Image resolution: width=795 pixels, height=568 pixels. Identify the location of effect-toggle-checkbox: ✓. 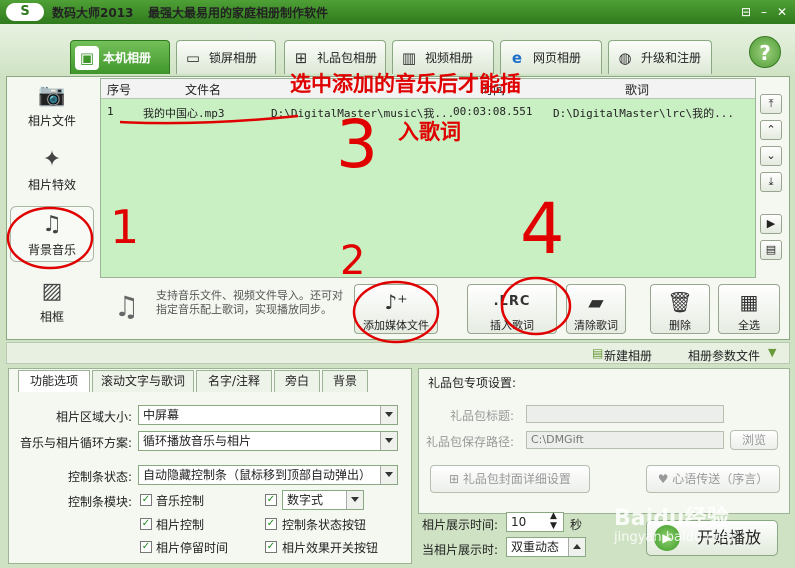
(271, 547).